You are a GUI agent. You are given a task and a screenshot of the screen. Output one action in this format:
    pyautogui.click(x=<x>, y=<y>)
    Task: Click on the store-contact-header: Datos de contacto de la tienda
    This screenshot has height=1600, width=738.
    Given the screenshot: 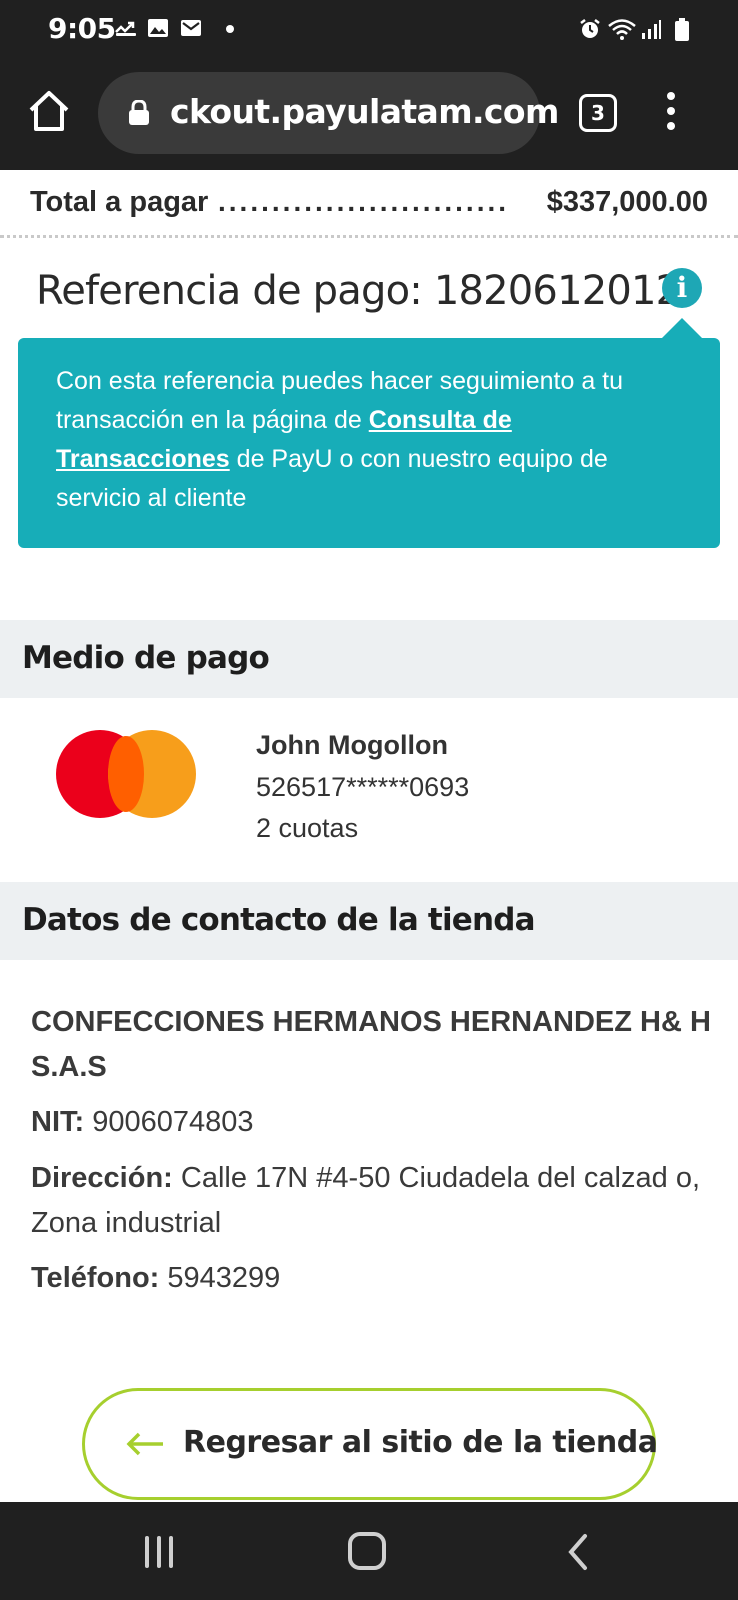 What is the action you would take?
    pyautogui.click(x=369, y=921)
    